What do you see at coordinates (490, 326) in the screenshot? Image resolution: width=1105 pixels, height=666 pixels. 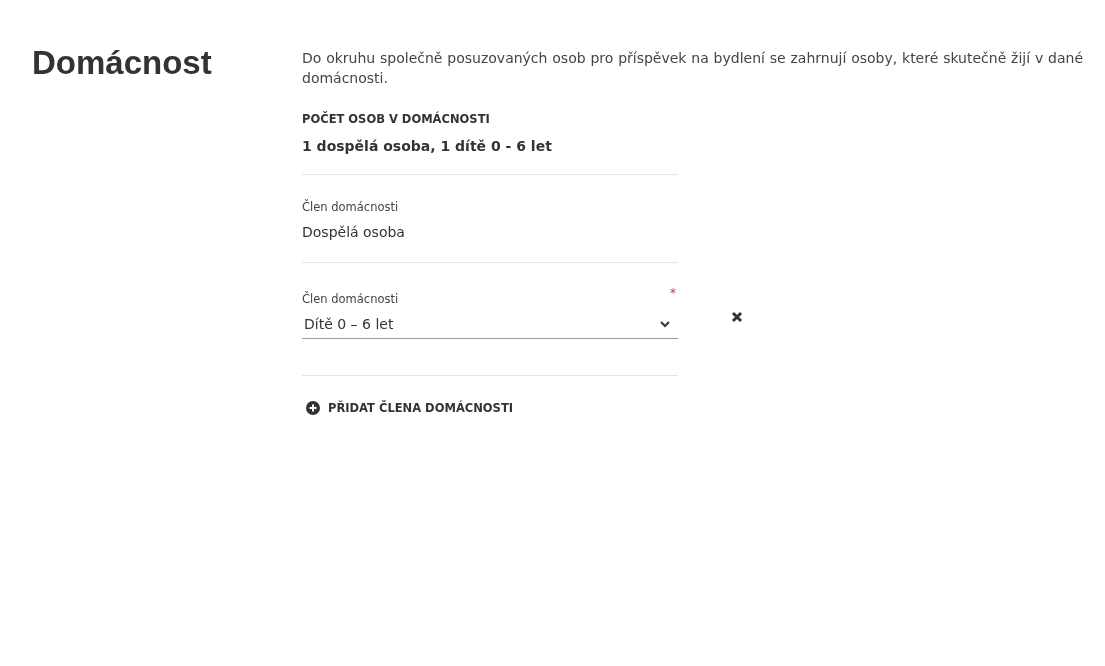 I see `select-field: Dítě 0 – 6 let` at bounding box center [490, 326].